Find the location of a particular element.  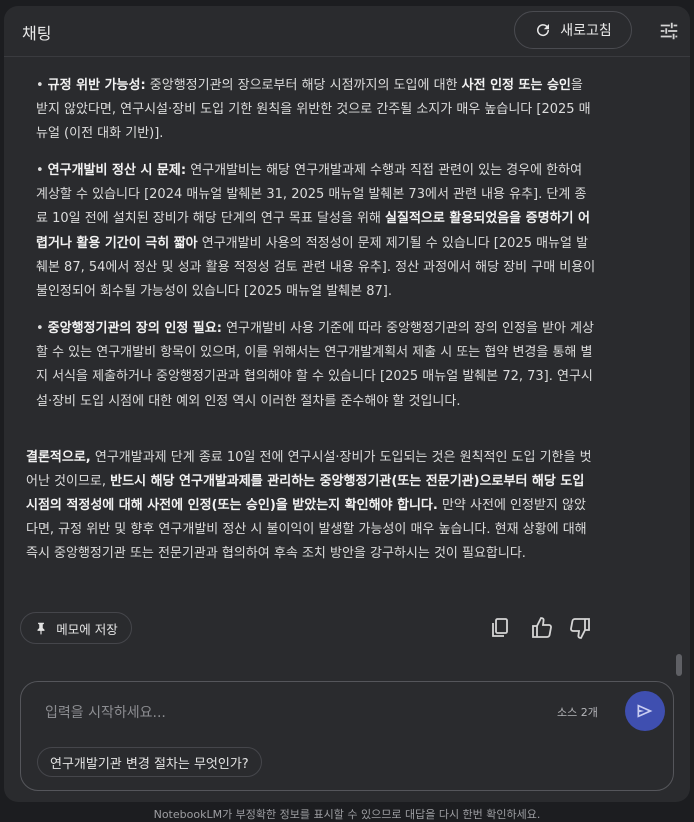

bullet-emphasis: 사전 인정 또는 승인 is located at coordinates (516, 85).